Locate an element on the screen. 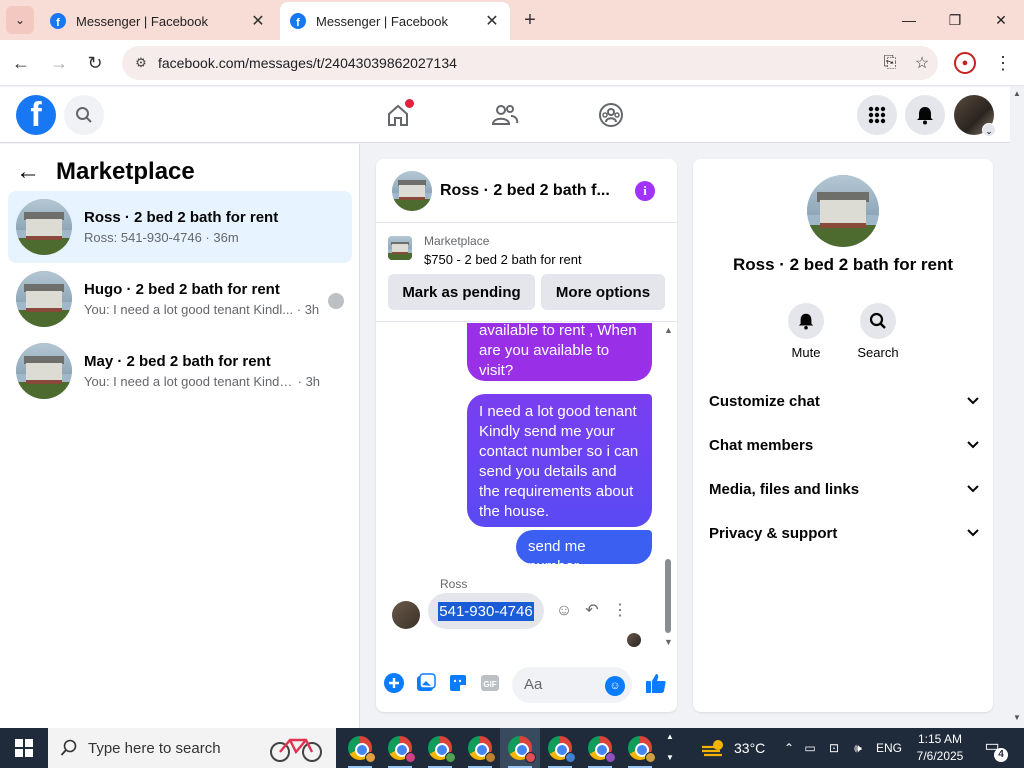 This screenshot has width=1024, height=768. friends-icon is located at coordinates (505, 115).